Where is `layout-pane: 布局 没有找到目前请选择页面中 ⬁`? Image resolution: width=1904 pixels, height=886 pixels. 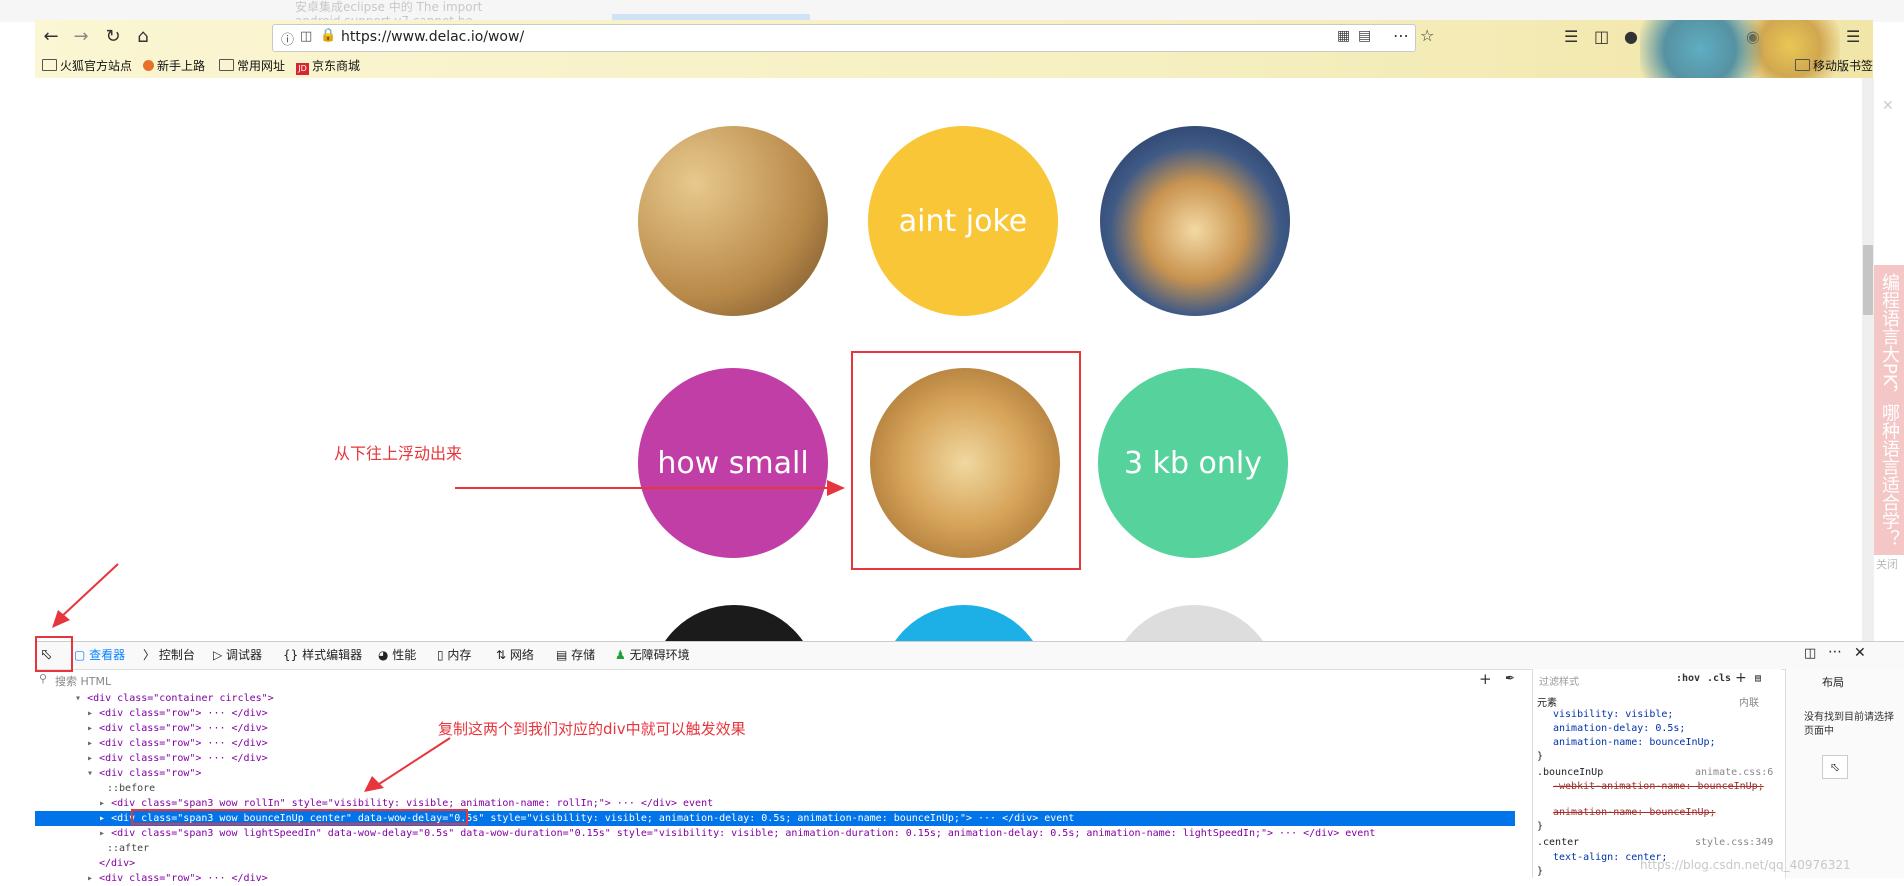
layout-pane: 布局 没有找到目前请选择页面中 ⬁ is located at coordinates (1844, 773).